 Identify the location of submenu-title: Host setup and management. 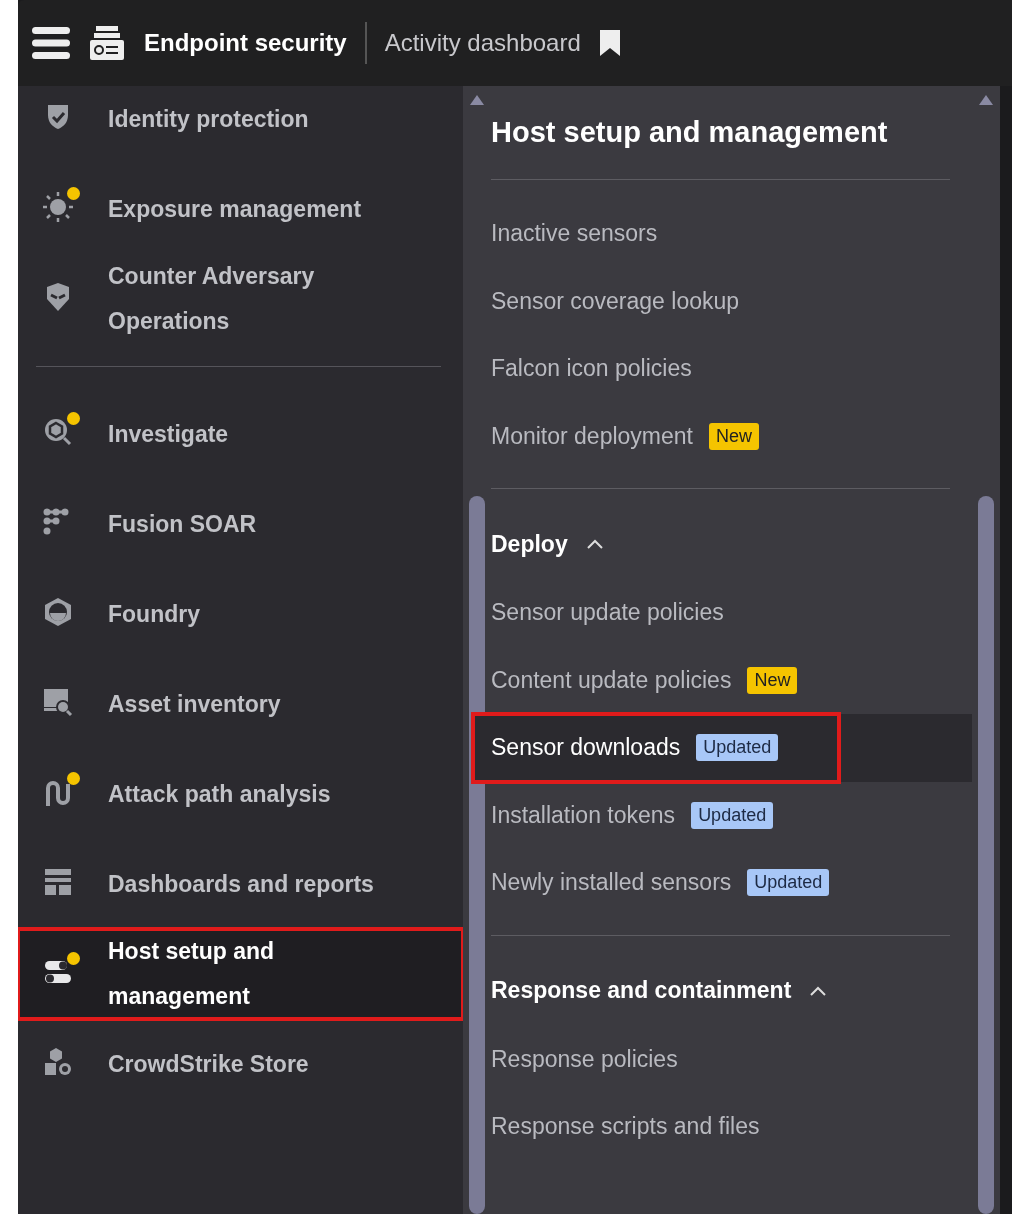
(720, 148).